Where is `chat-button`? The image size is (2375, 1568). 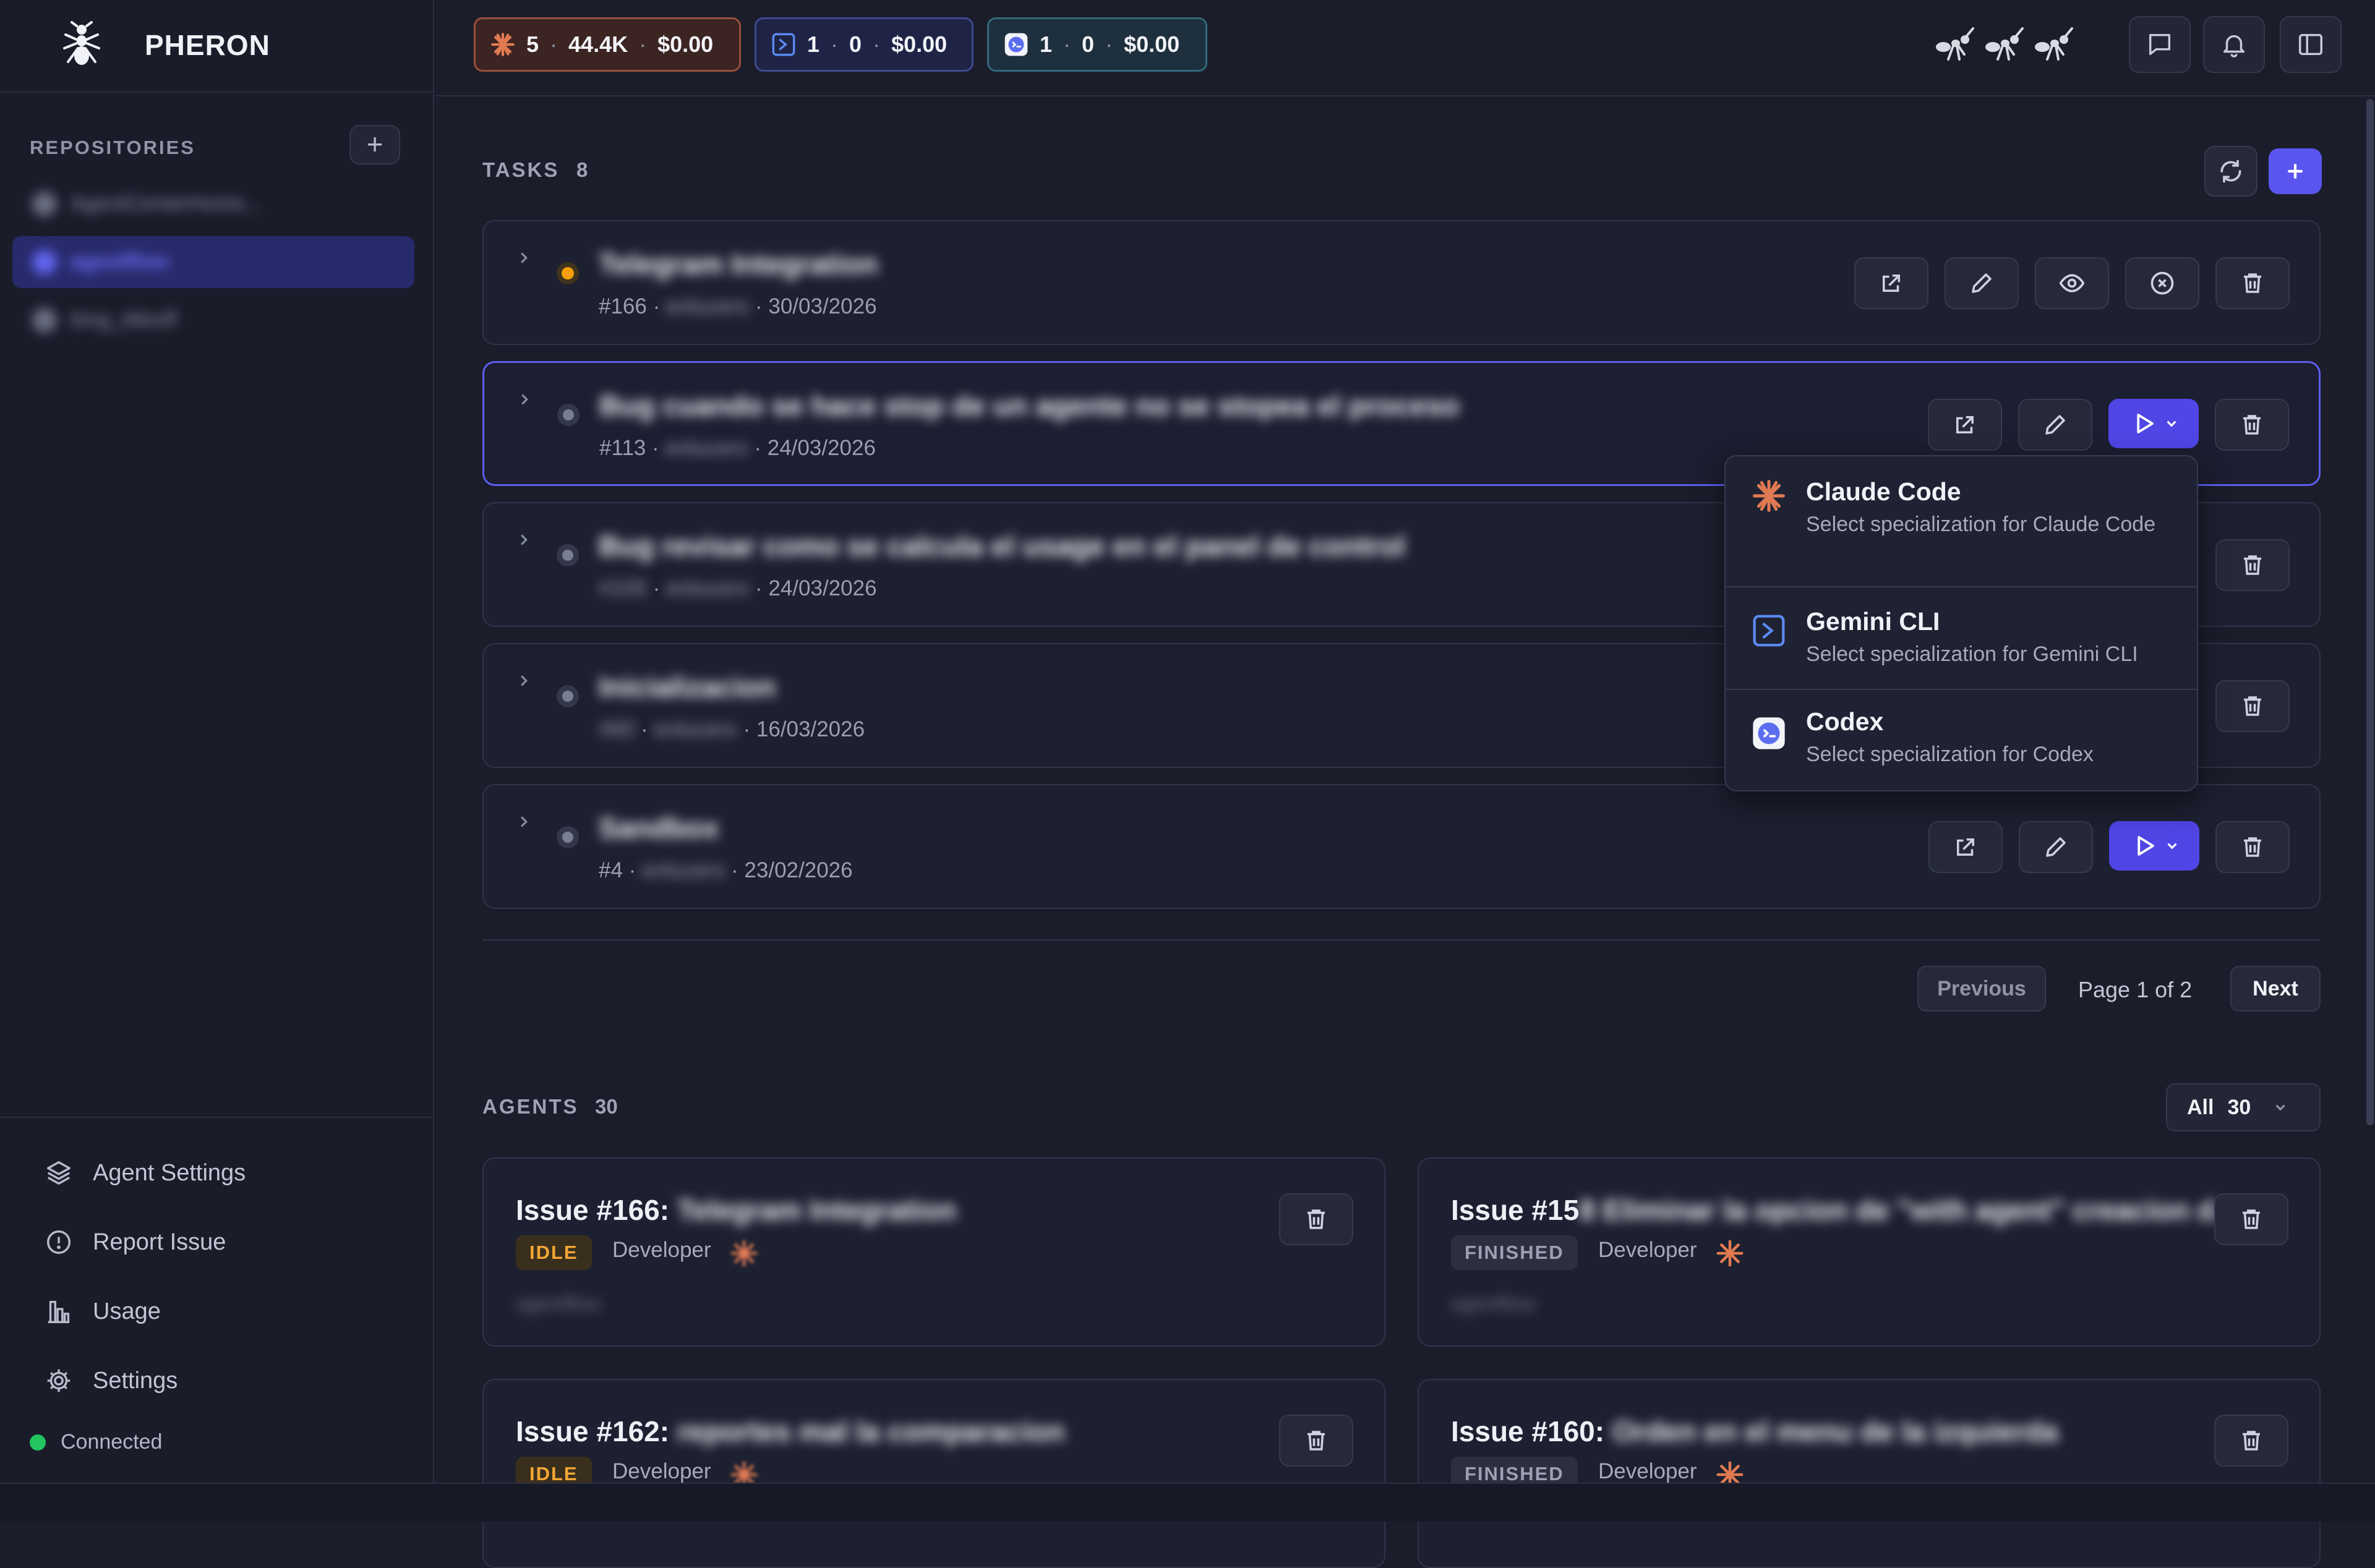
chat-button is located at coordinates (2160, 44).